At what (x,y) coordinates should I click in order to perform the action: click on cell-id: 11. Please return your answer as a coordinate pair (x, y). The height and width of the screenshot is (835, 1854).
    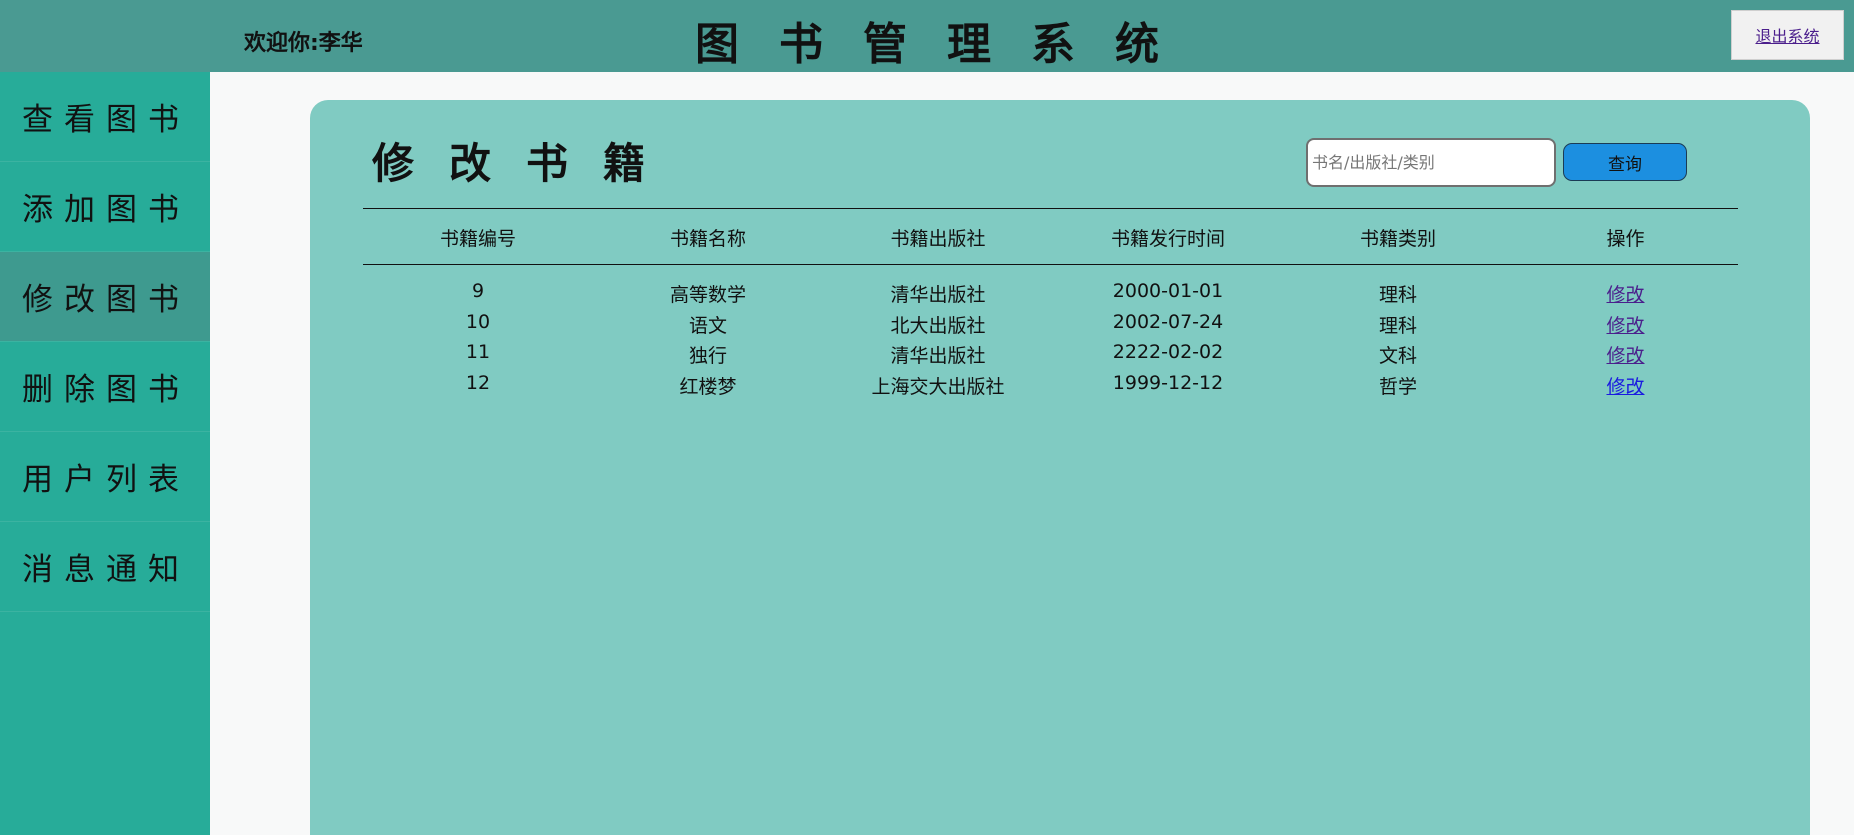
    Looking at the image, I should click on (478, 352).